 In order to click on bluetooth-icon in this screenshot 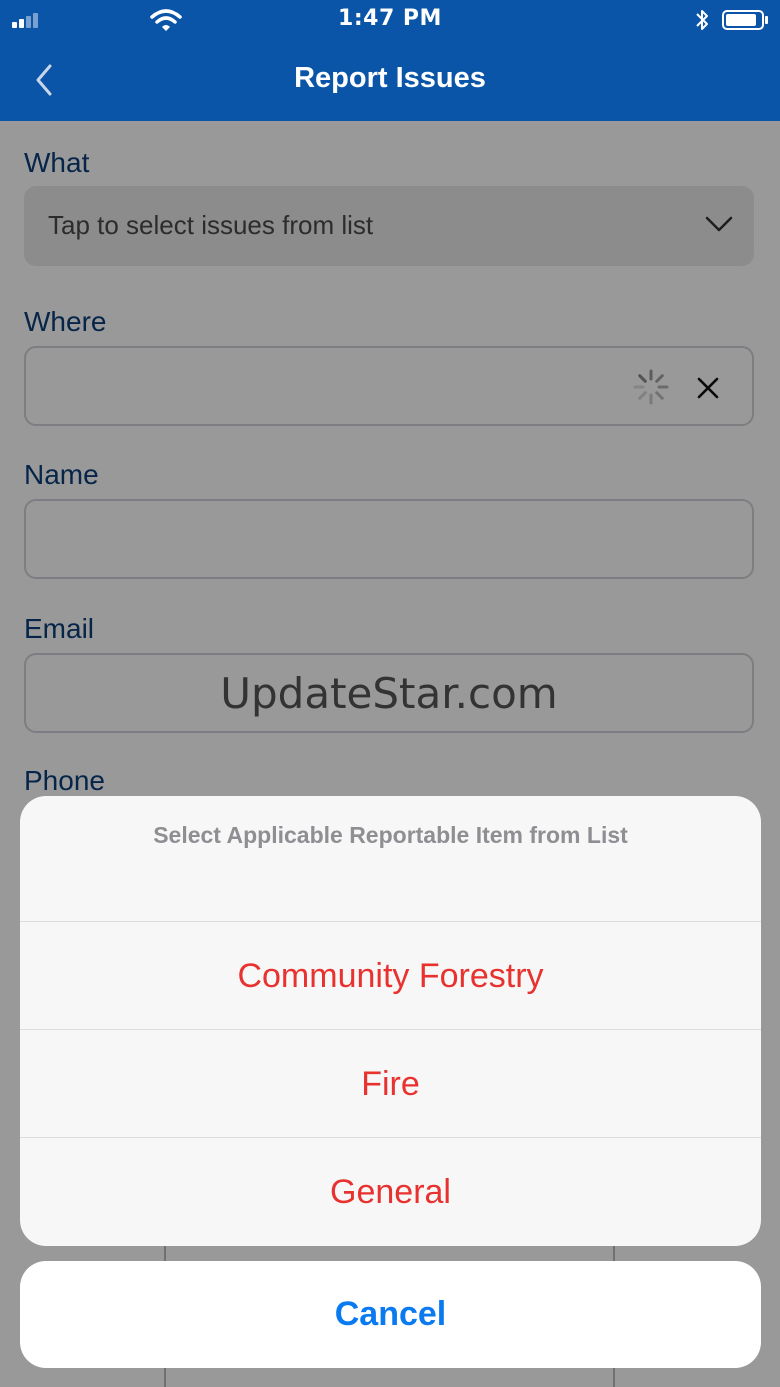, I will do `click(702, 20)`.